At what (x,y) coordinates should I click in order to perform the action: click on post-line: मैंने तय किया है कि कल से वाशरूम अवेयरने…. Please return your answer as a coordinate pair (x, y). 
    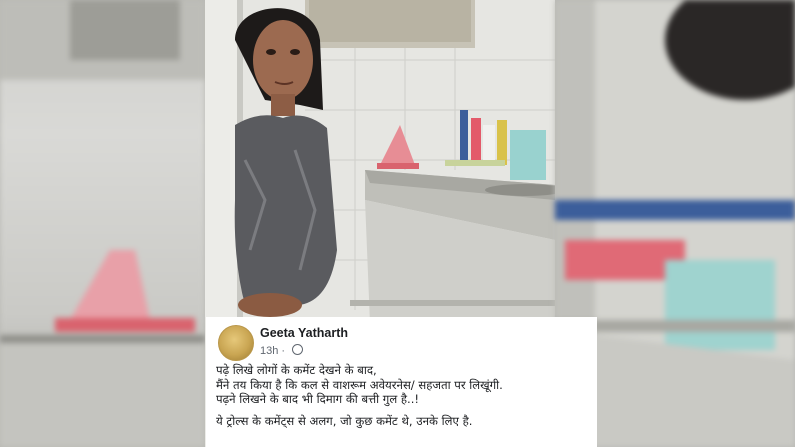
    Looking at the image, I should click on (359, 384).